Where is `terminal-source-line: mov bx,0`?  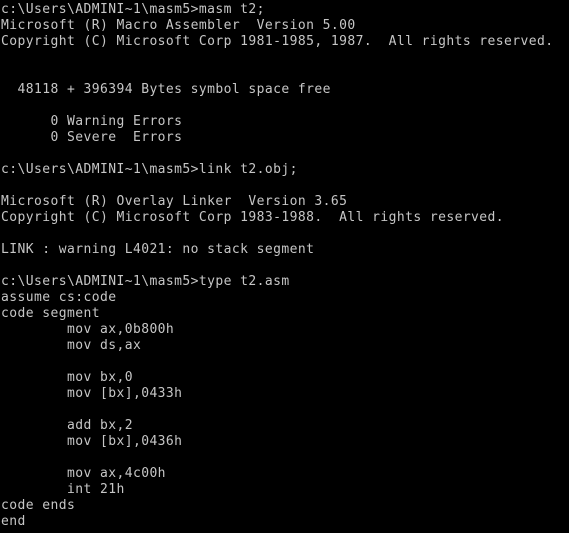
terminal-source-line: mov bx,0 is located at coordinates (67, 377).